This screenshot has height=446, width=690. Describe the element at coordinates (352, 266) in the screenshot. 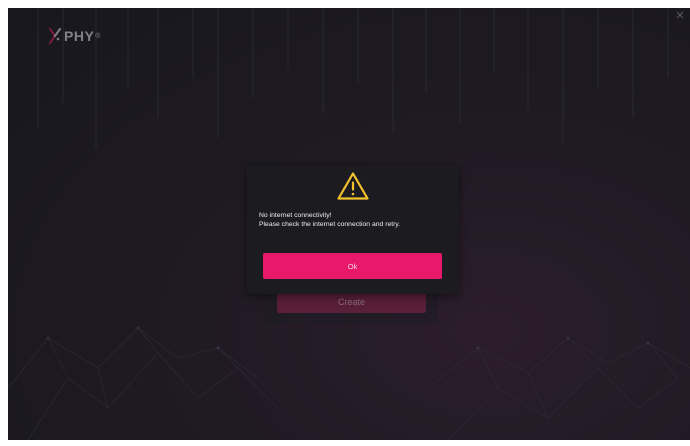

I see `ok-button: Ok` at that location.